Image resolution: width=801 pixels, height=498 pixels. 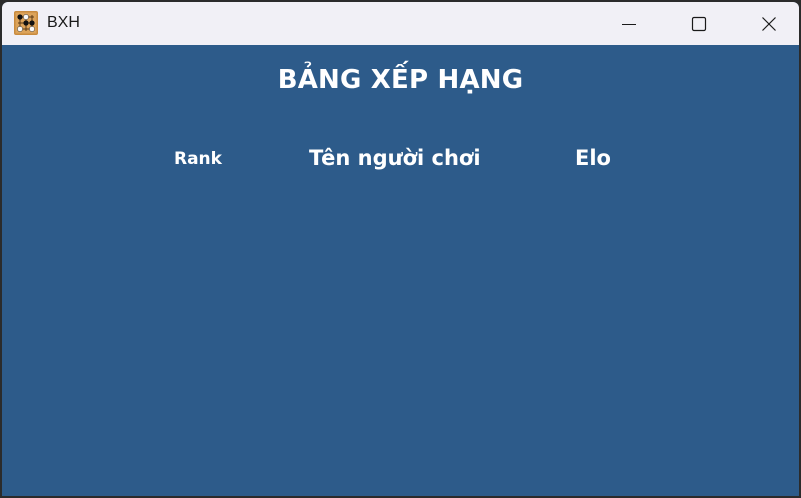 I want to click on column-header-rank: Rank, so click(x=198, y=159).